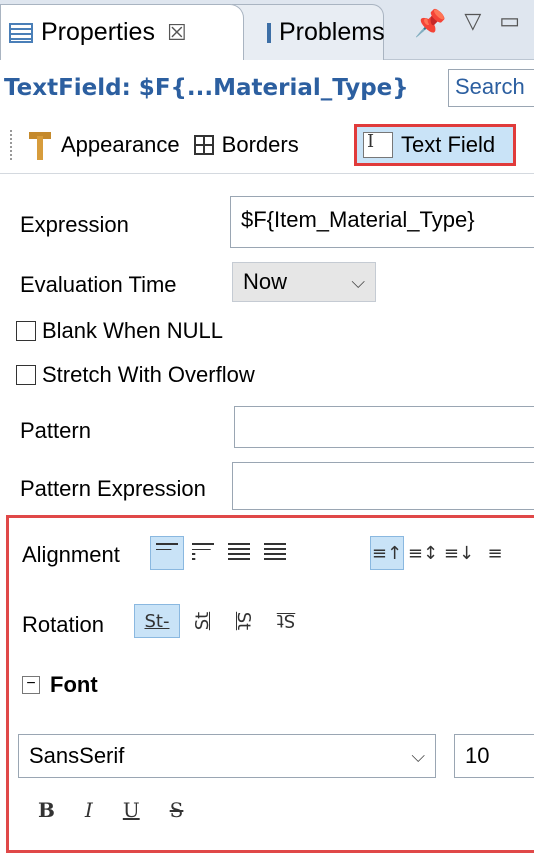 The height and width of the screenshot is (854, 534). What do you see at coordinates (265, 281) in the screenshot?
I see `evaluation-time-value: Now` at bounding box center [265, 281].